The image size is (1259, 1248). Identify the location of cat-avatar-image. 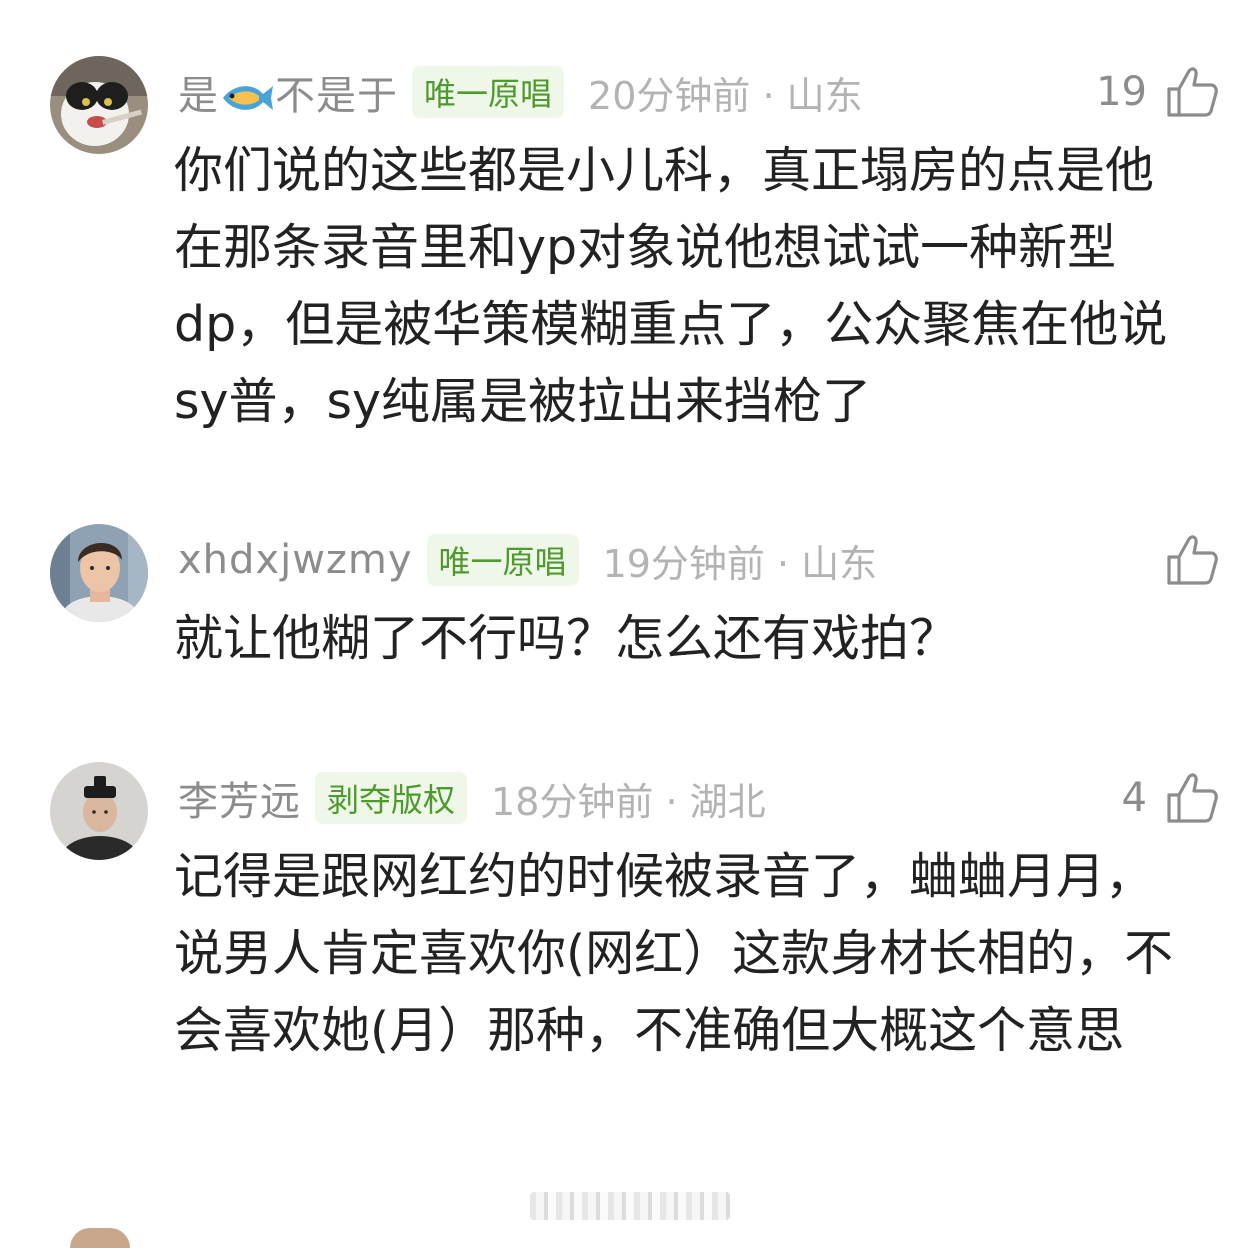
(99, 105).